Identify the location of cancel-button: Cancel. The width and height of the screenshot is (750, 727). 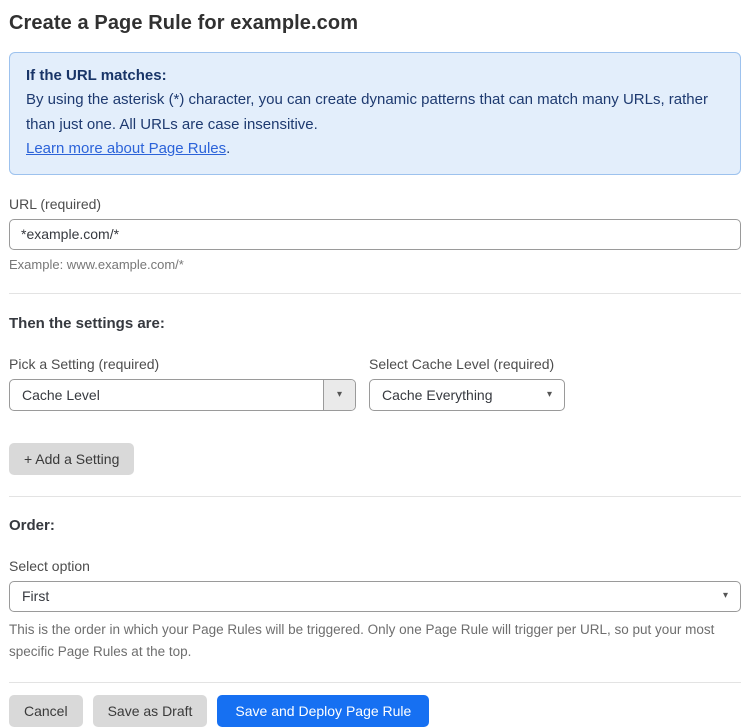
(46, 710).